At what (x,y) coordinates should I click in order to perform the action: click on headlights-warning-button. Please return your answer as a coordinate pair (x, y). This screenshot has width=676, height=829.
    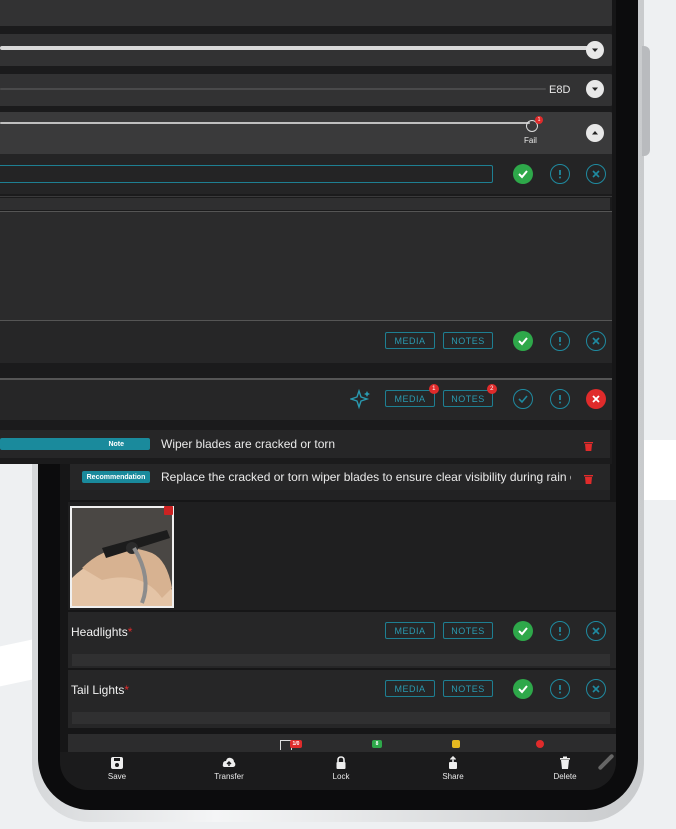
    Looking at the image, I should click on (560, 631).